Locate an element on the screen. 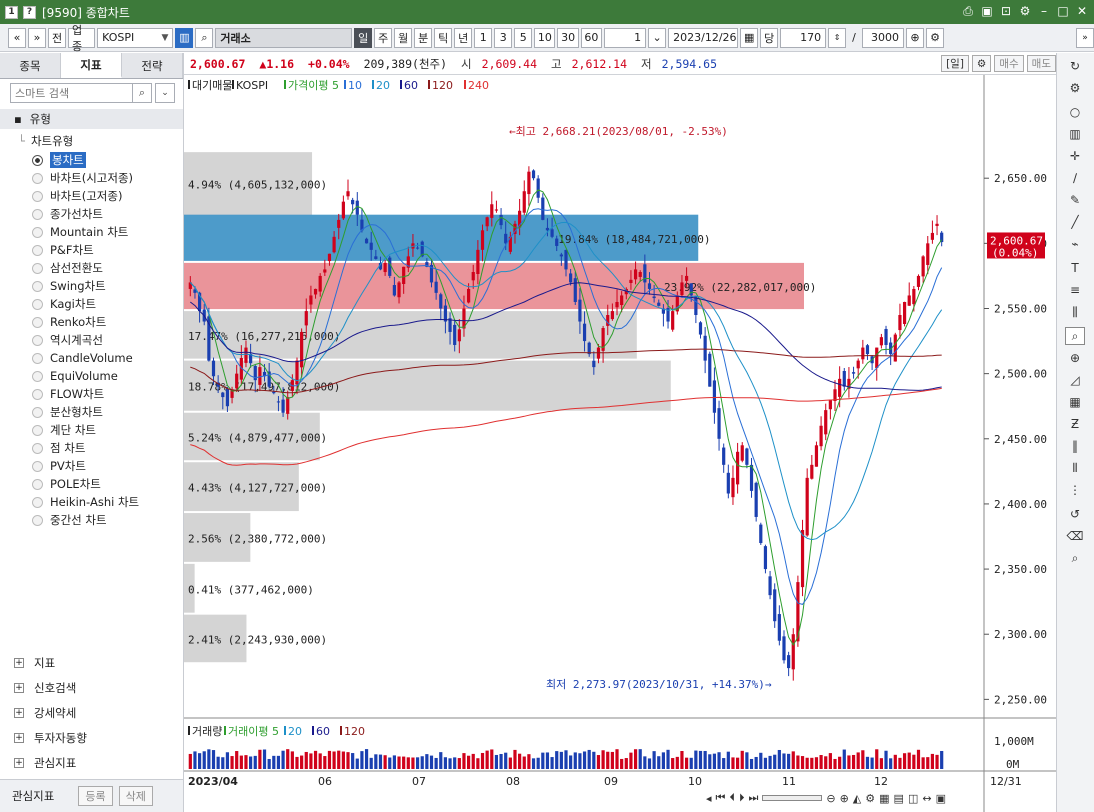 The width and height of the screenshot is (1094, 812). chart-type-item: 역시계곡선 is located at coordinates (85, 340).